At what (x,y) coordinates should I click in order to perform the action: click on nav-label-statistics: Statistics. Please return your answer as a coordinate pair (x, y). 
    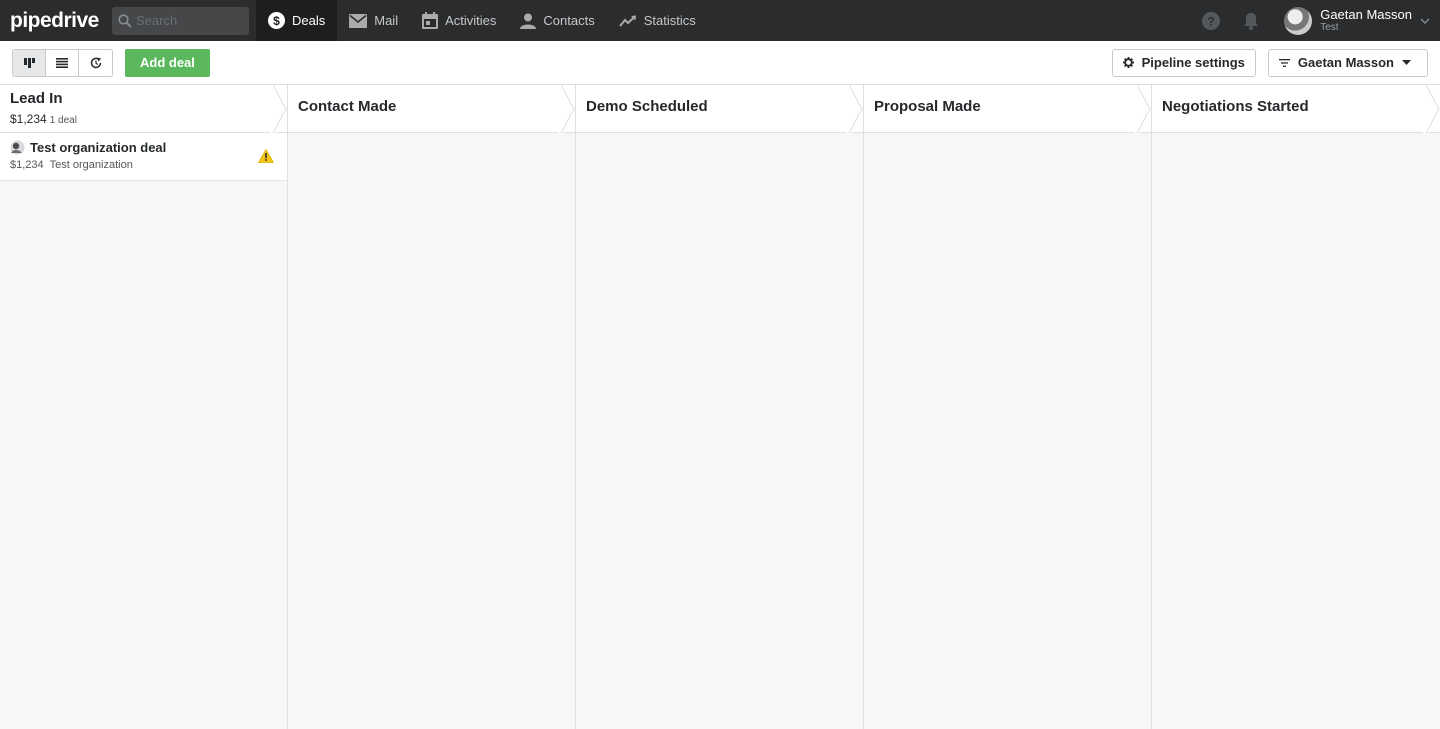
    Looking at the image, I should click on (669, 20).